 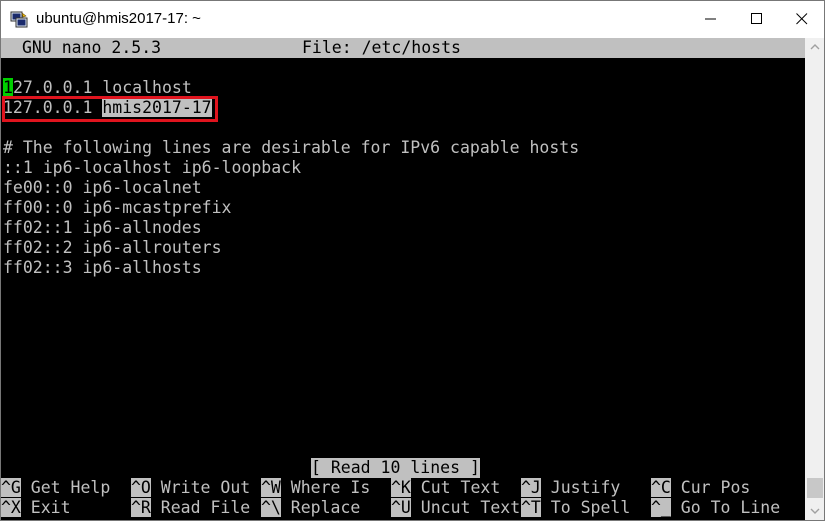 What do you see at coordinates (585, 508) in the screenshot?
I see `shortcut-to-spell: ^T To Spell` at bounding box center [585, 508].